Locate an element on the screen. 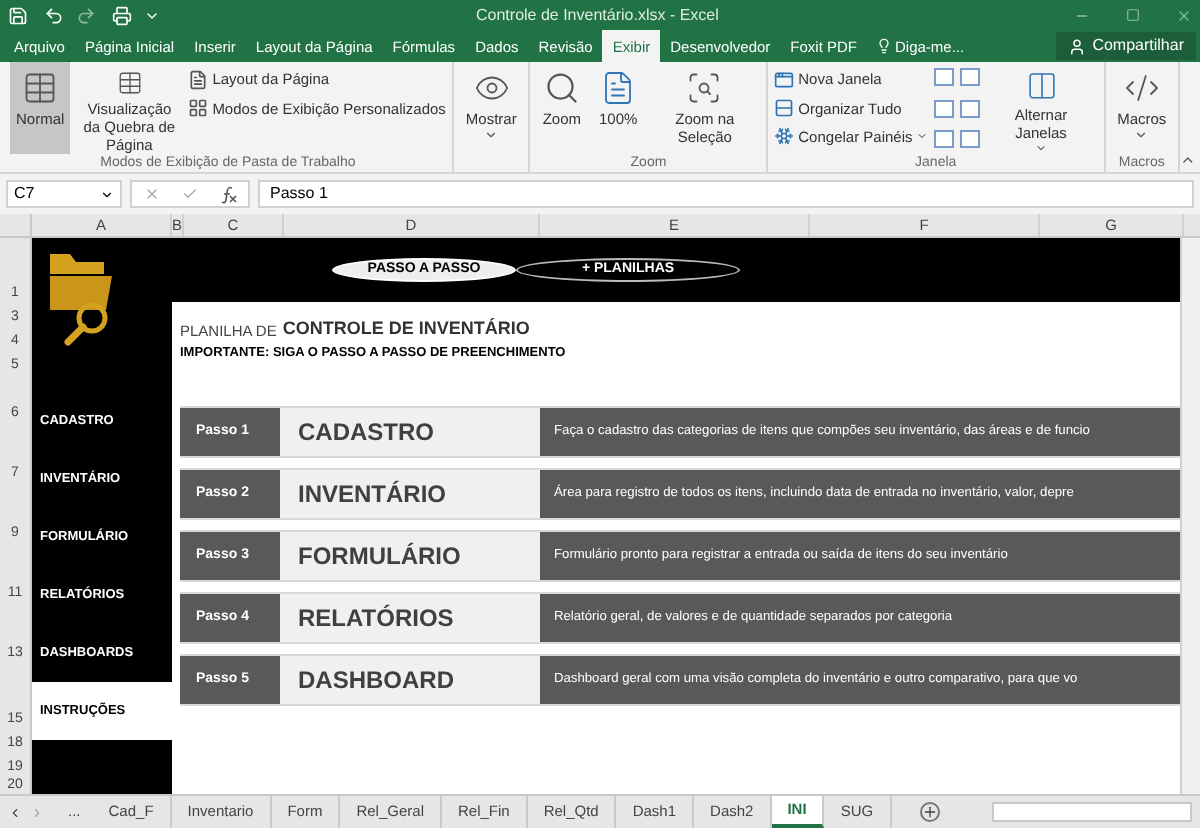 The image size is (1200, 828). step-title: RELATÓRIOS is located at coordinates (410, 617).